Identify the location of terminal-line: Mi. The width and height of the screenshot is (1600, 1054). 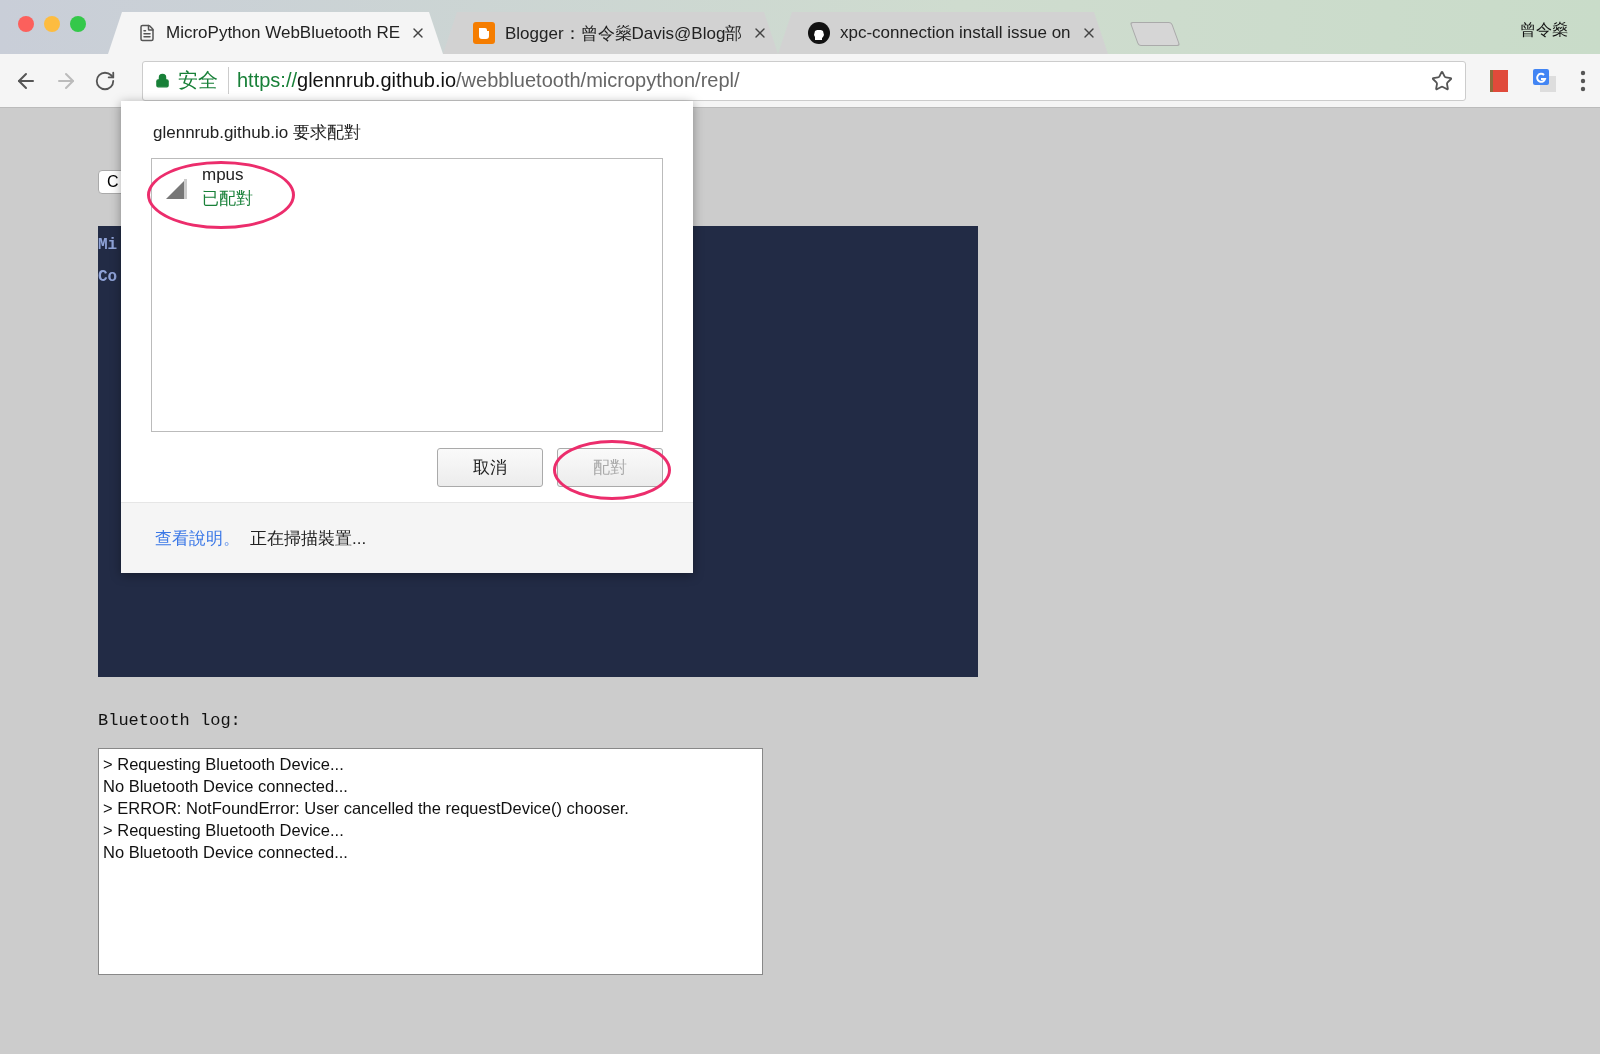
(108, 245).